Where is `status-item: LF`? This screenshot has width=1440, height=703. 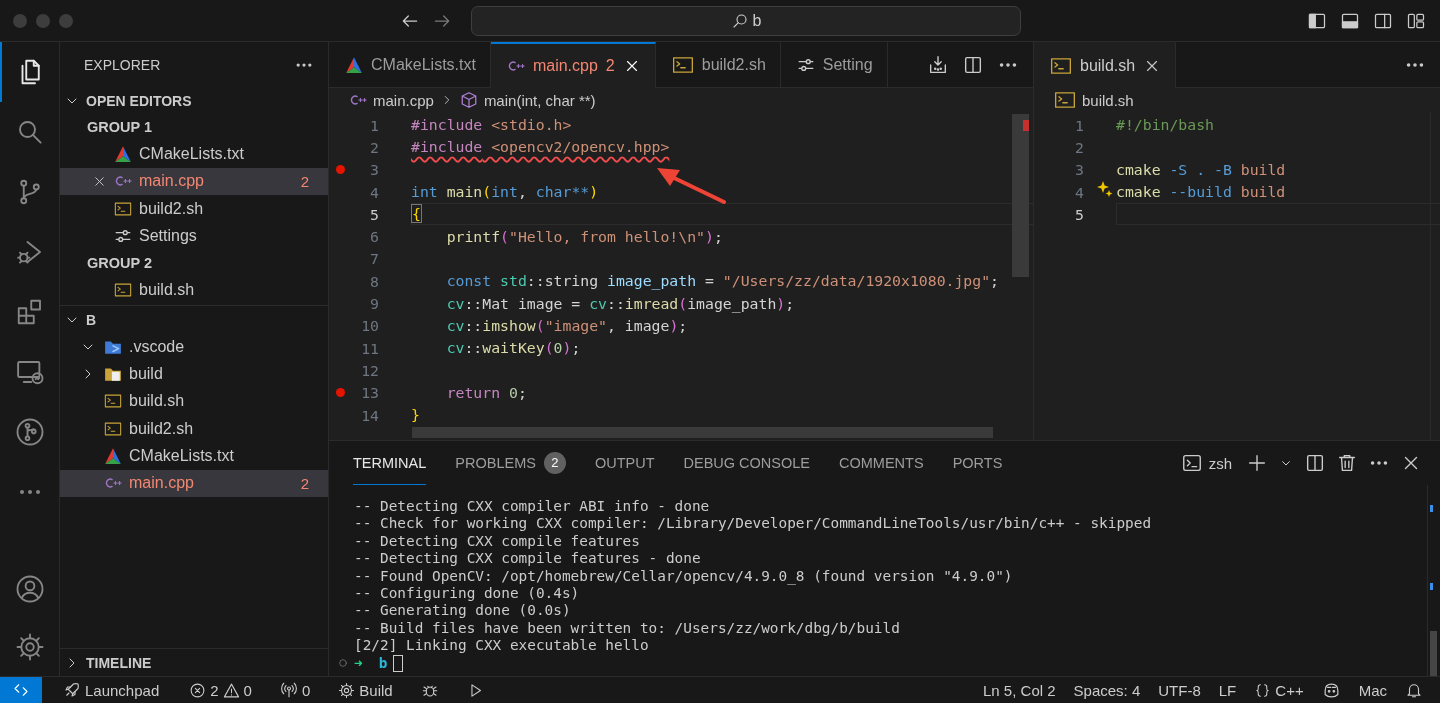 status-item: LF is located at coordinates (1227, 690).